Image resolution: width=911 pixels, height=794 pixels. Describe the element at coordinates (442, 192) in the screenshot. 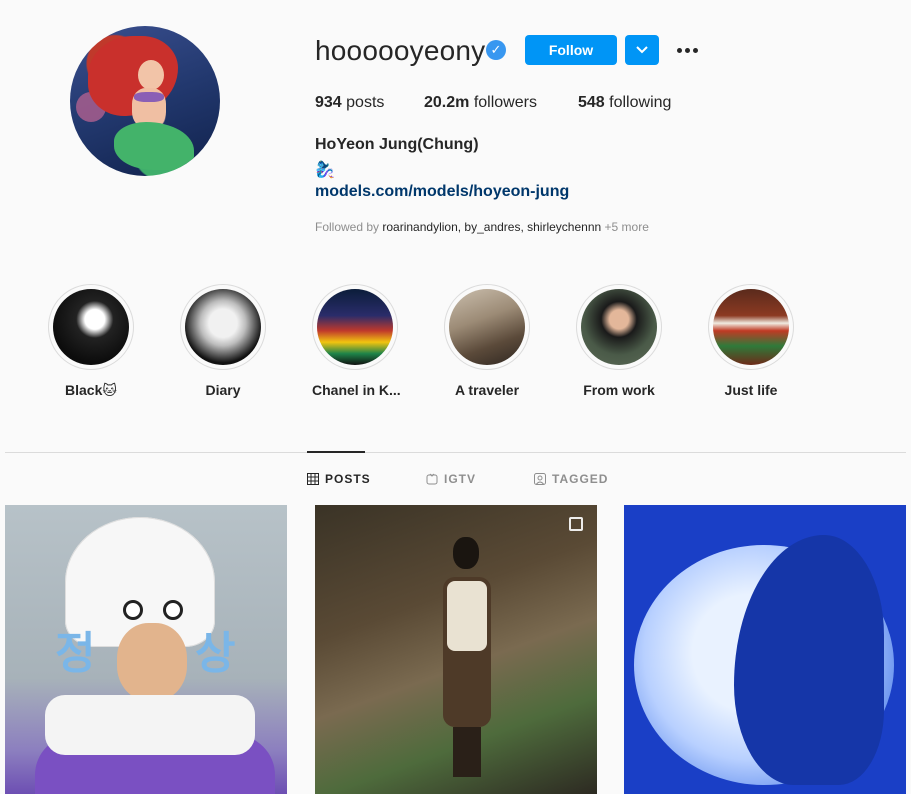

I see `bio-link: models.com/models/hoyeon-jung` at that location.